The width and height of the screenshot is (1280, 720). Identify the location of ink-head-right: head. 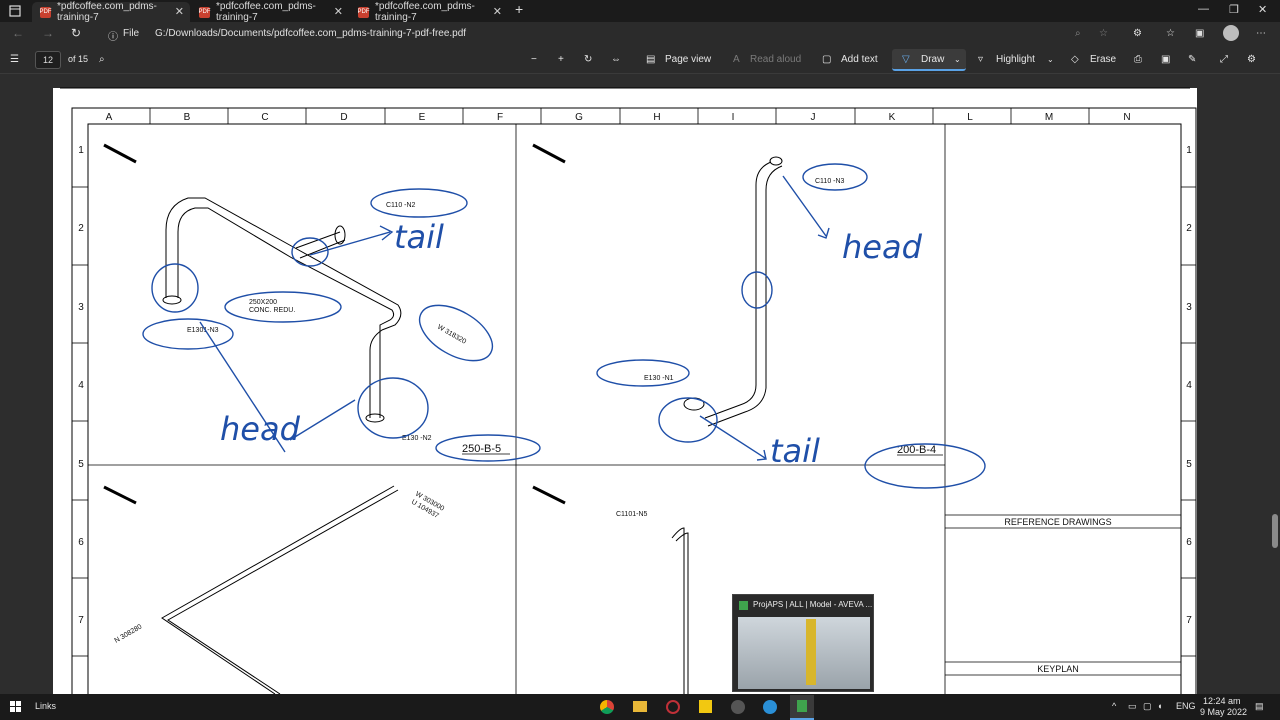
(882, 247).